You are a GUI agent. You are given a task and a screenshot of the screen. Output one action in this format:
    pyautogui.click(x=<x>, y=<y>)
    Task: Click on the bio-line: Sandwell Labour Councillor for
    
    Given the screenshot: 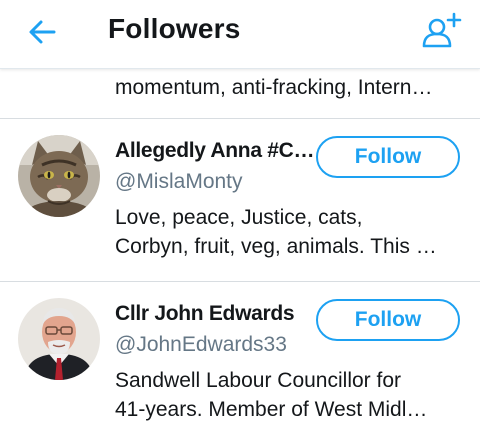 What is the action you would take?
    pyautogui.click(x=258, y=380)
    